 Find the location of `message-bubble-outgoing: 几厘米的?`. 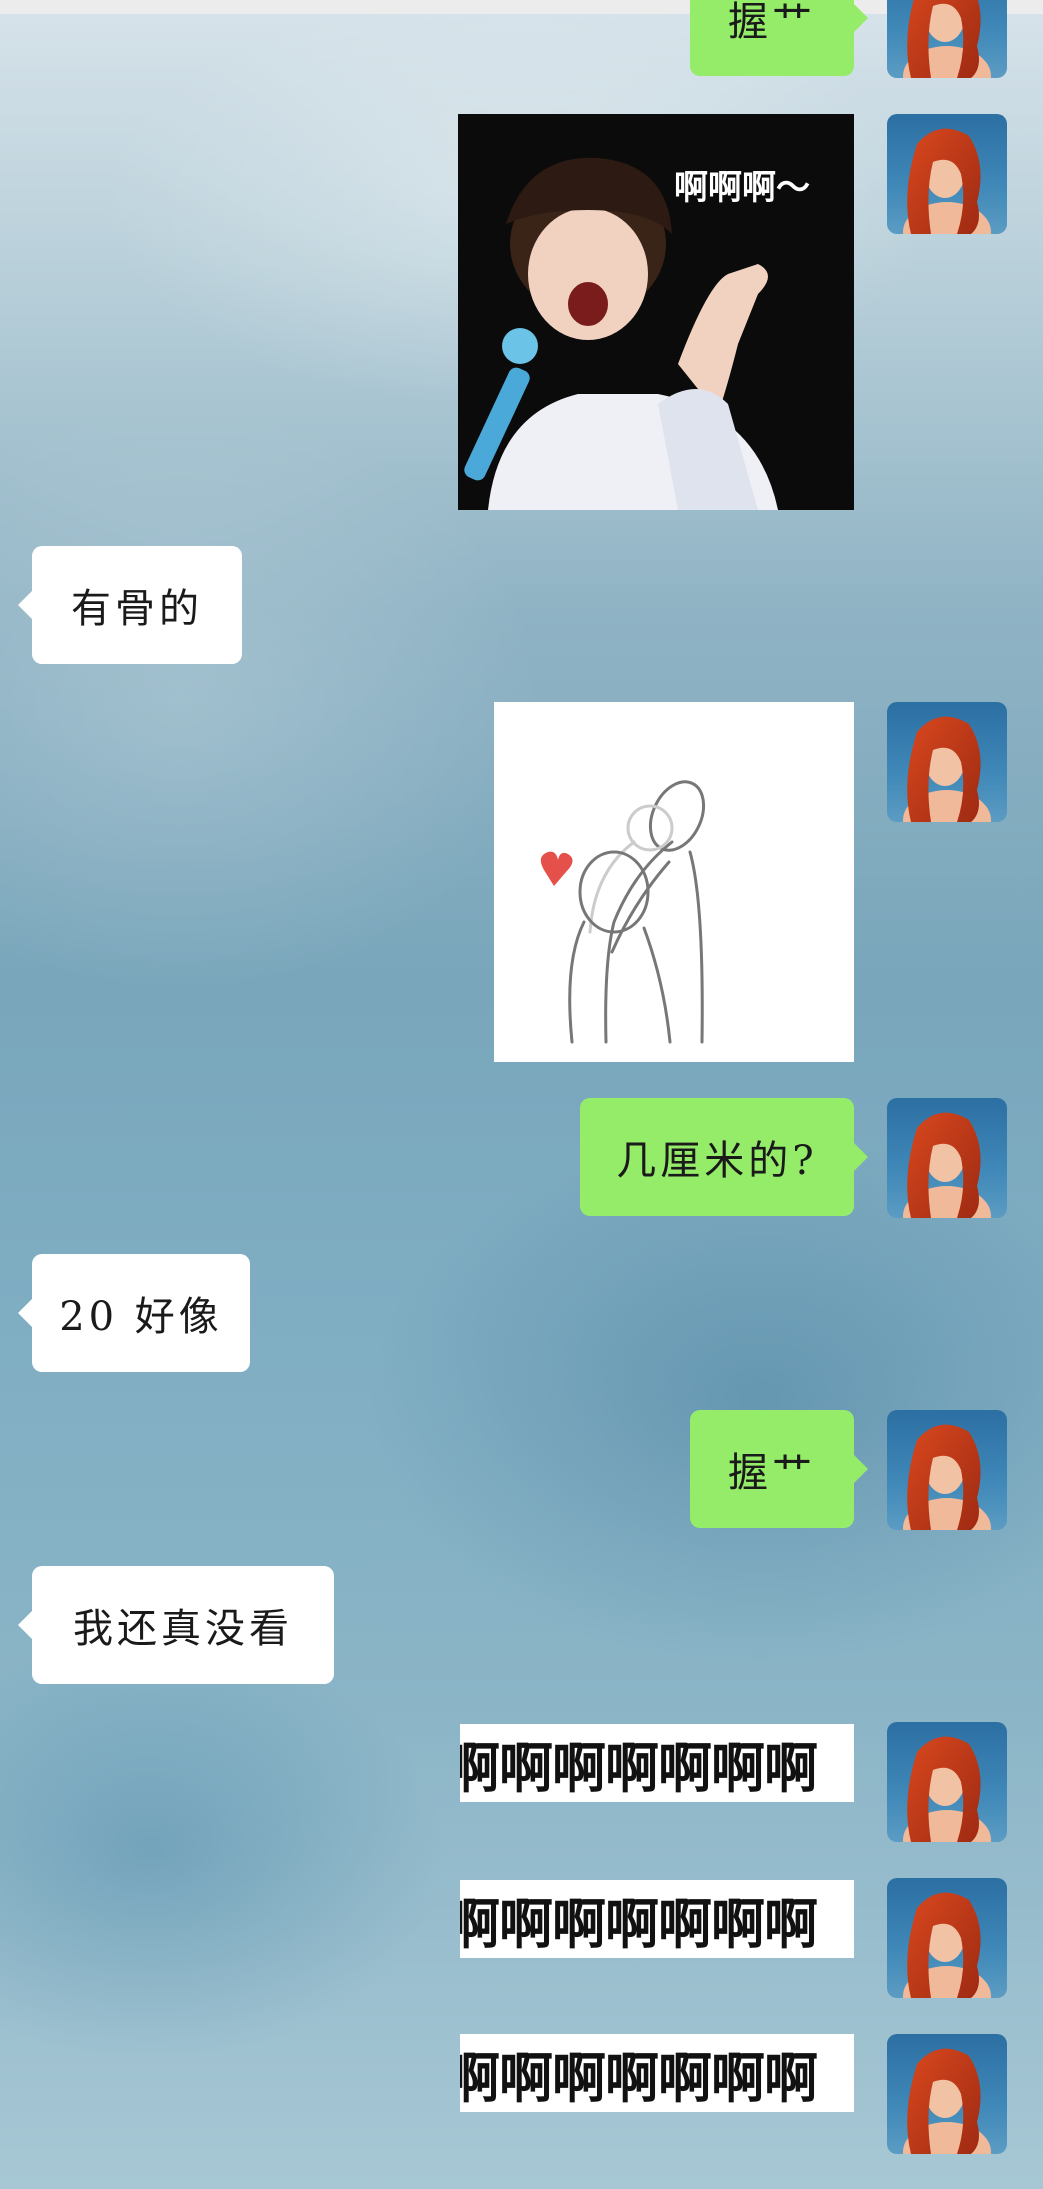

message-bubble-outgoing: 几厘米的? is located at coordinates (724, 1157).